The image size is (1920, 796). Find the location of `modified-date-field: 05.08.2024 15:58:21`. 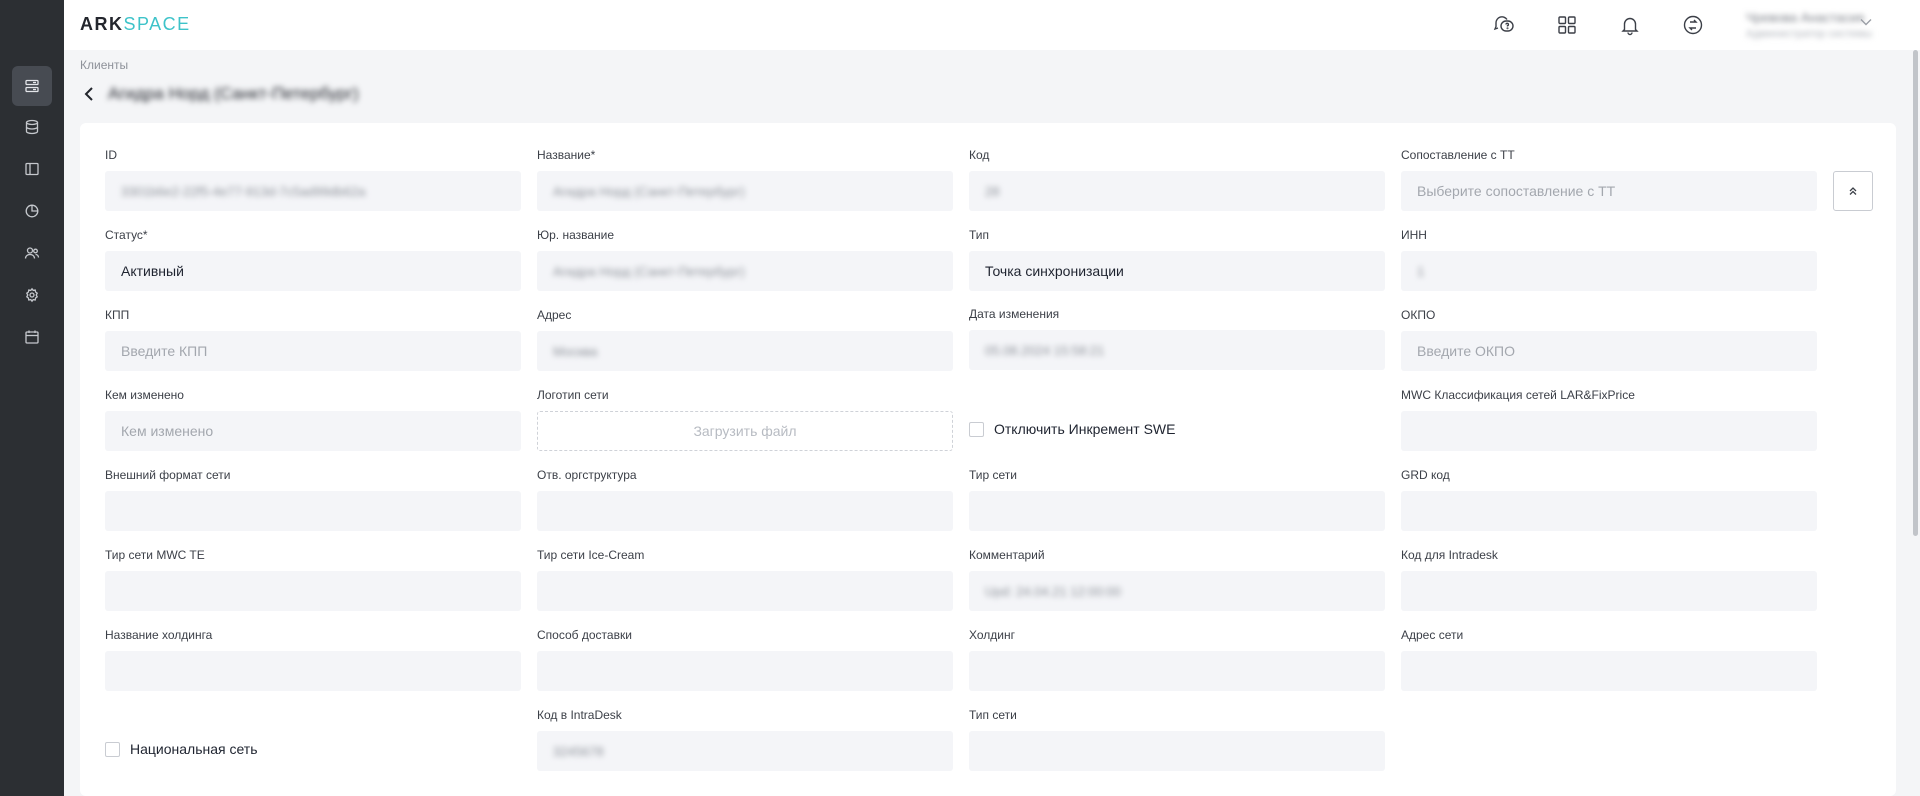

modified-date-field: 05.08.2024 15:58:21 is located at coordinates (1177, 350).